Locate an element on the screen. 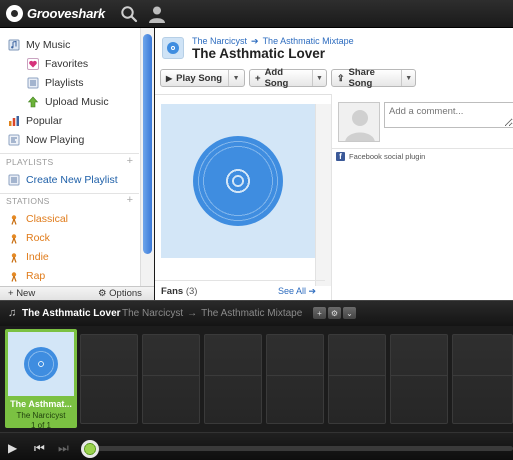  options-button: ⚙ Options is located at coordinates (120, 293).